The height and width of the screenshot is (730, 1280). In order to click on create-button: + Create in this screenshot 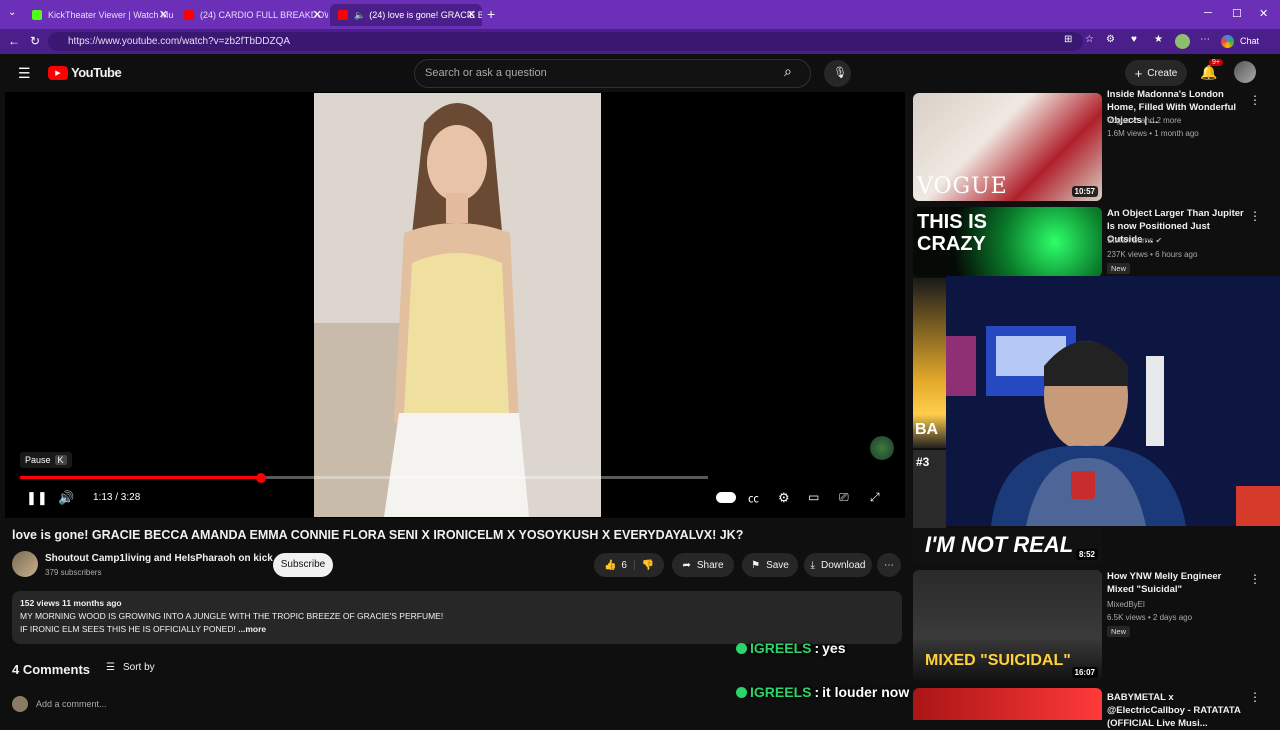, I will do `click(1156, 73)`.